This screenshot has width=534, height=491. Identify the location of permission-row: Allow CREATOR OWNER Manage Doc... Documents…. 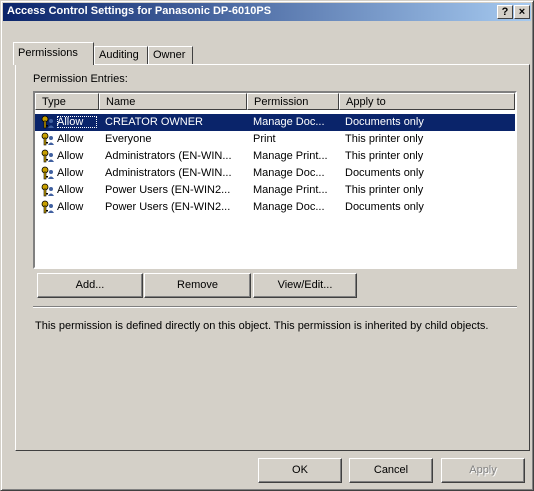
(275, 122).